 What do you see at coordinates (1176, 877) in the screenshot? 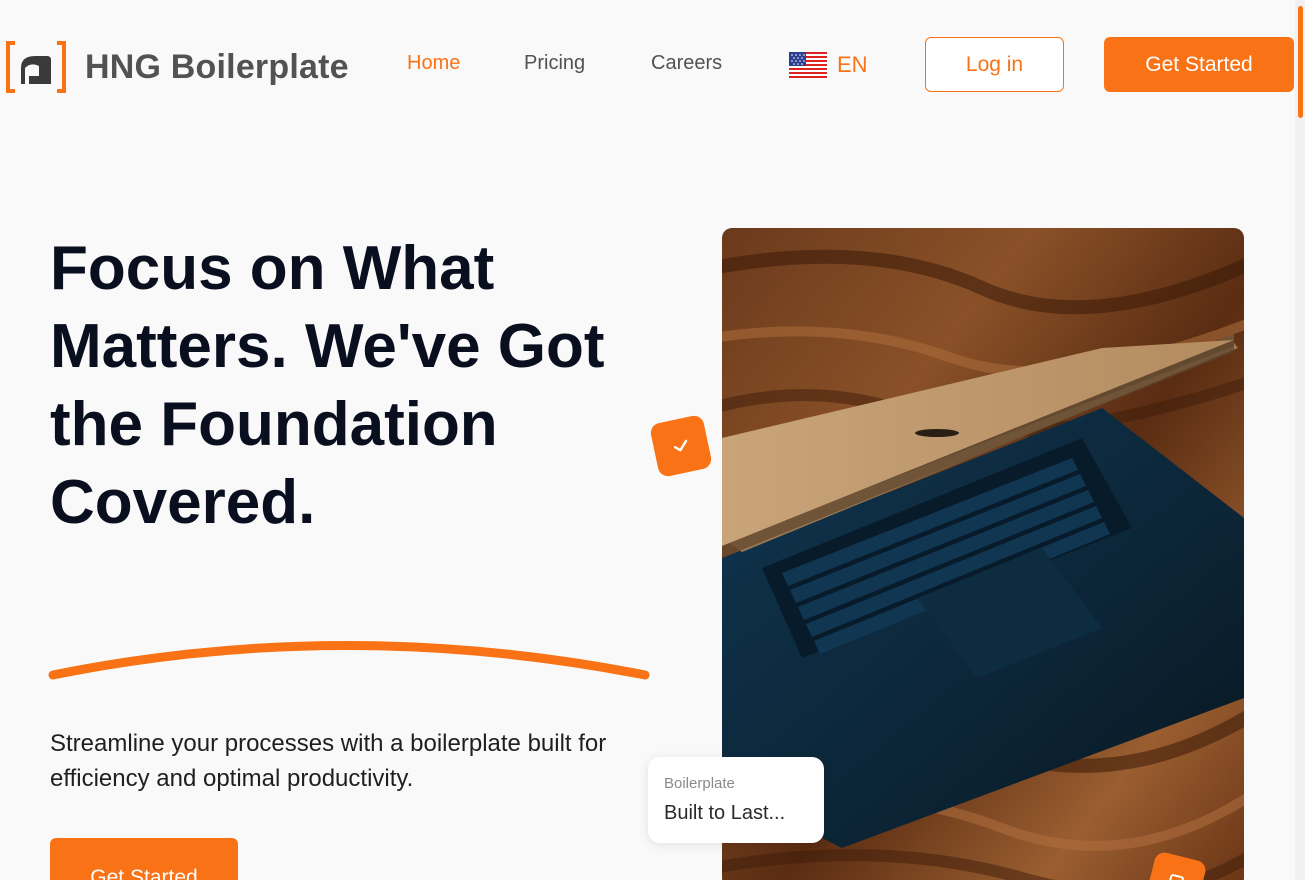
I see `message-icon` at bounding box center [1176, 877].